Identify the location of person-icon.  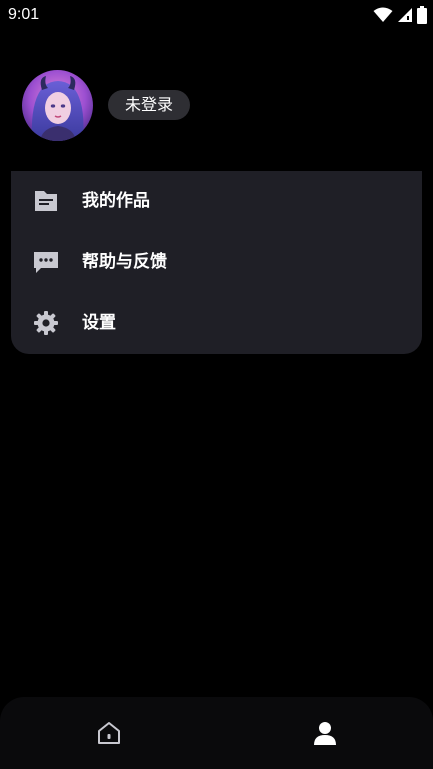
(325, 733).